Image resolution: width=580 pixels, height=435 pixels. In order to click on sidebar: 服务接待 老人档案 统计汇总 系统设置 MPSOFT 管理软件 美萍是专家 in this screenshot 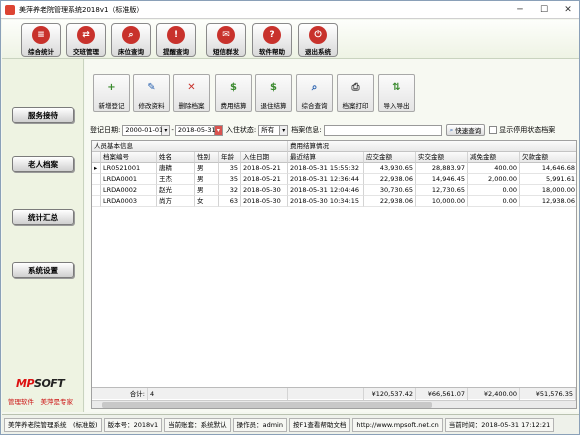, I will do `click(43, 235)`.